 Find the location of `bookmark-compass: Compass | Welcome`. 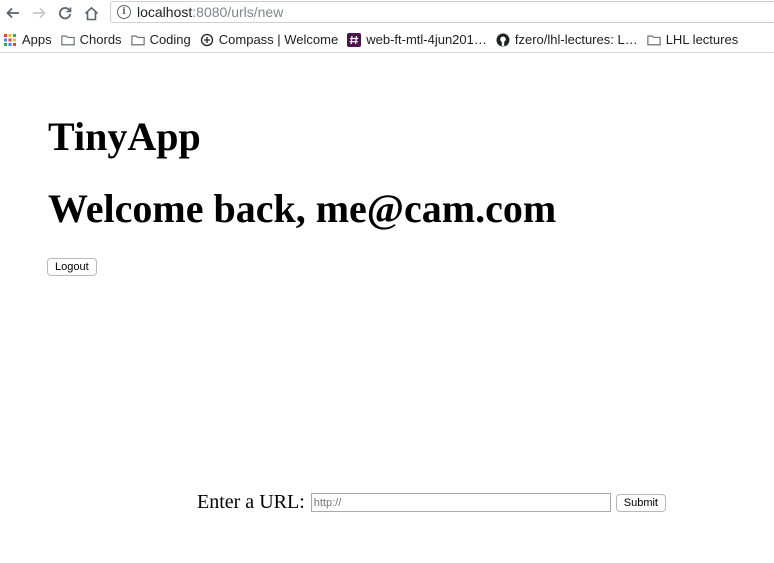

bookmark-compass: Compass | Welcome is located at coordinates (269, 39).